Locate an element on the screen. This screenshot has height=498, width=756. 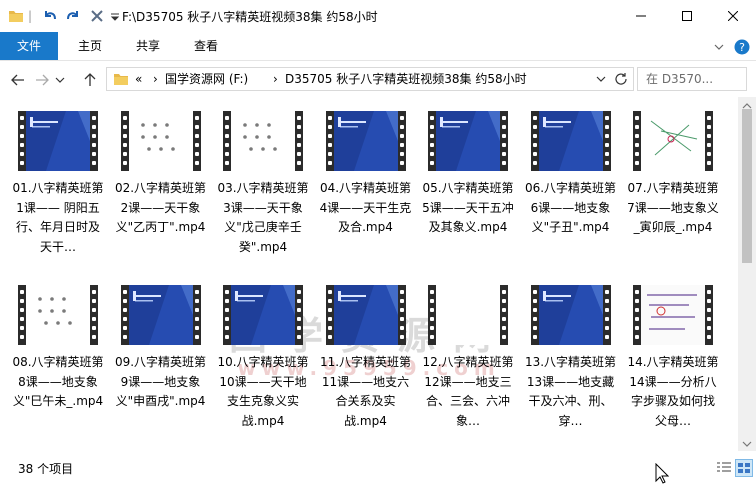
large-icons-view-icon is located at coordinates (744, 468).